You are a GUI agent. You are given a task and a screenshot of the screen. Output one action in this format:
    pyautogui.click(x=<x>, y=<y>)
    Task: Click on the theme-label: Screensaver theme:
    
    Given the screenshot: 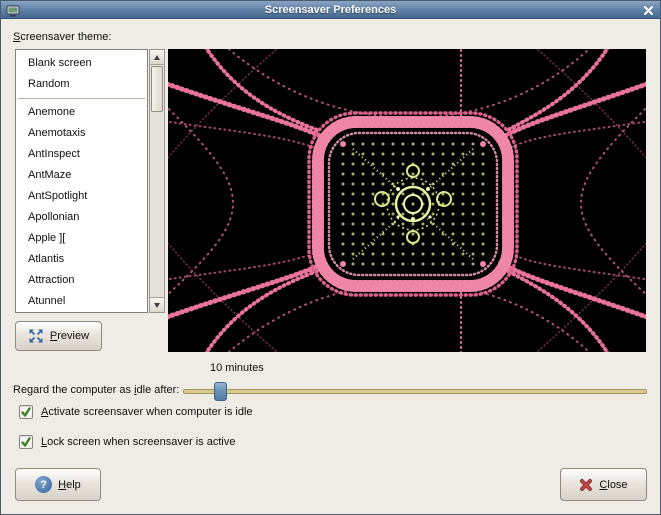 What is the action you would take?
    pyautogui.click(x=62, y=37)
    